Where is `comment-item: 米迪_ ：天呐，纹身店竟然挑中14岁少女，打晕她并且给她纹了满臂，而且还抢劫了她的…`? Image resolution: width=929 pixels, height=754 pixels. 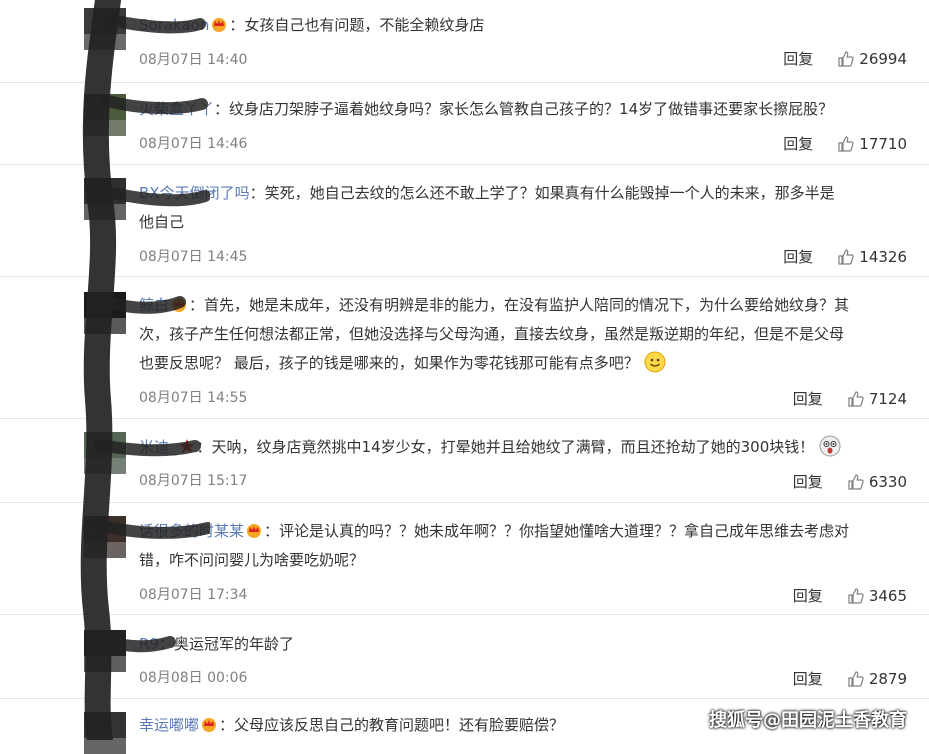 comment-item: 米迪_ ：天呐，纹身店竟然挑中14岁少女，打晕她并且给她纹了满臂，而且还抢劫了她的… is located at coordinates (464, 460).